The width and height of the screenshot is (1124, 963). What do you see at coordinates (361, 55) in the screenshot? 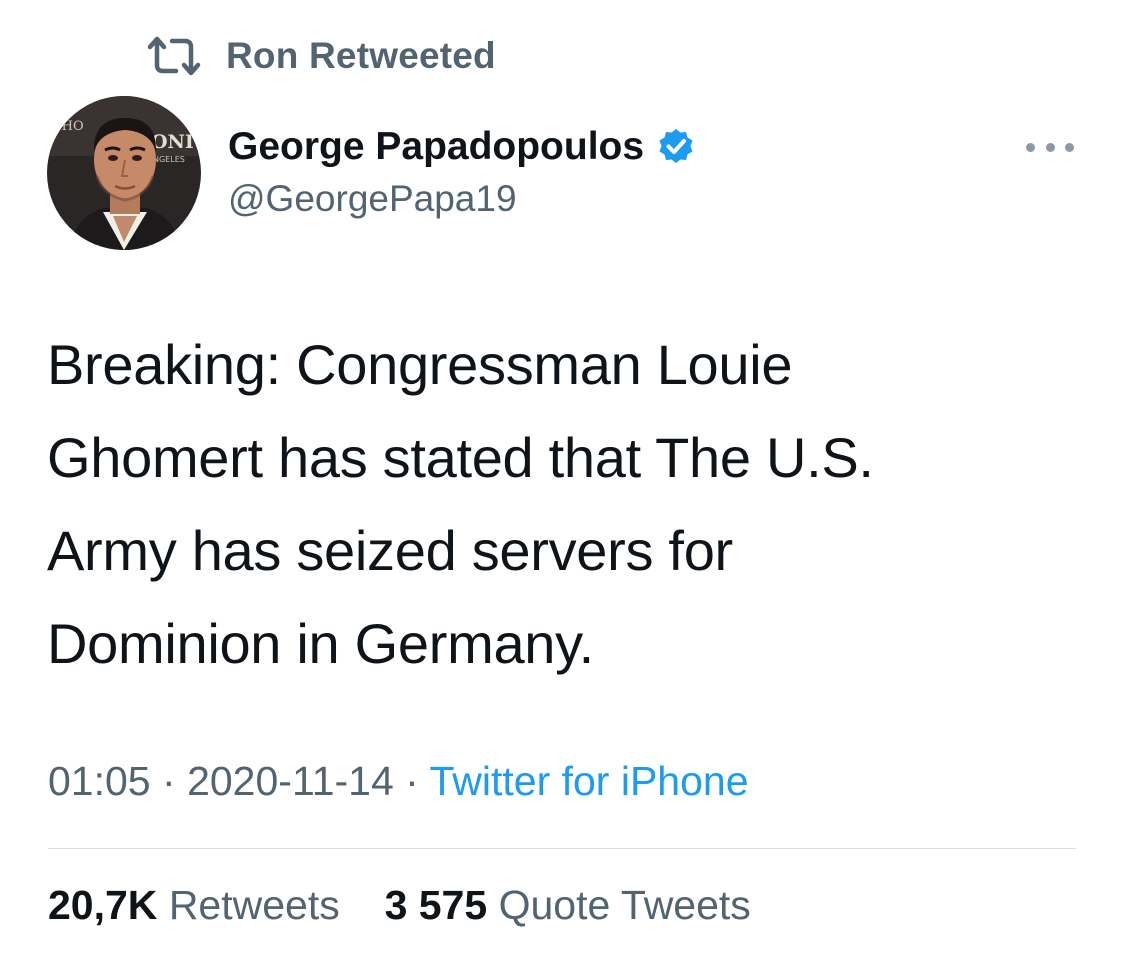
I see `retweeted-by-label: Ron Retweeted` at bounding box center [361, 55].